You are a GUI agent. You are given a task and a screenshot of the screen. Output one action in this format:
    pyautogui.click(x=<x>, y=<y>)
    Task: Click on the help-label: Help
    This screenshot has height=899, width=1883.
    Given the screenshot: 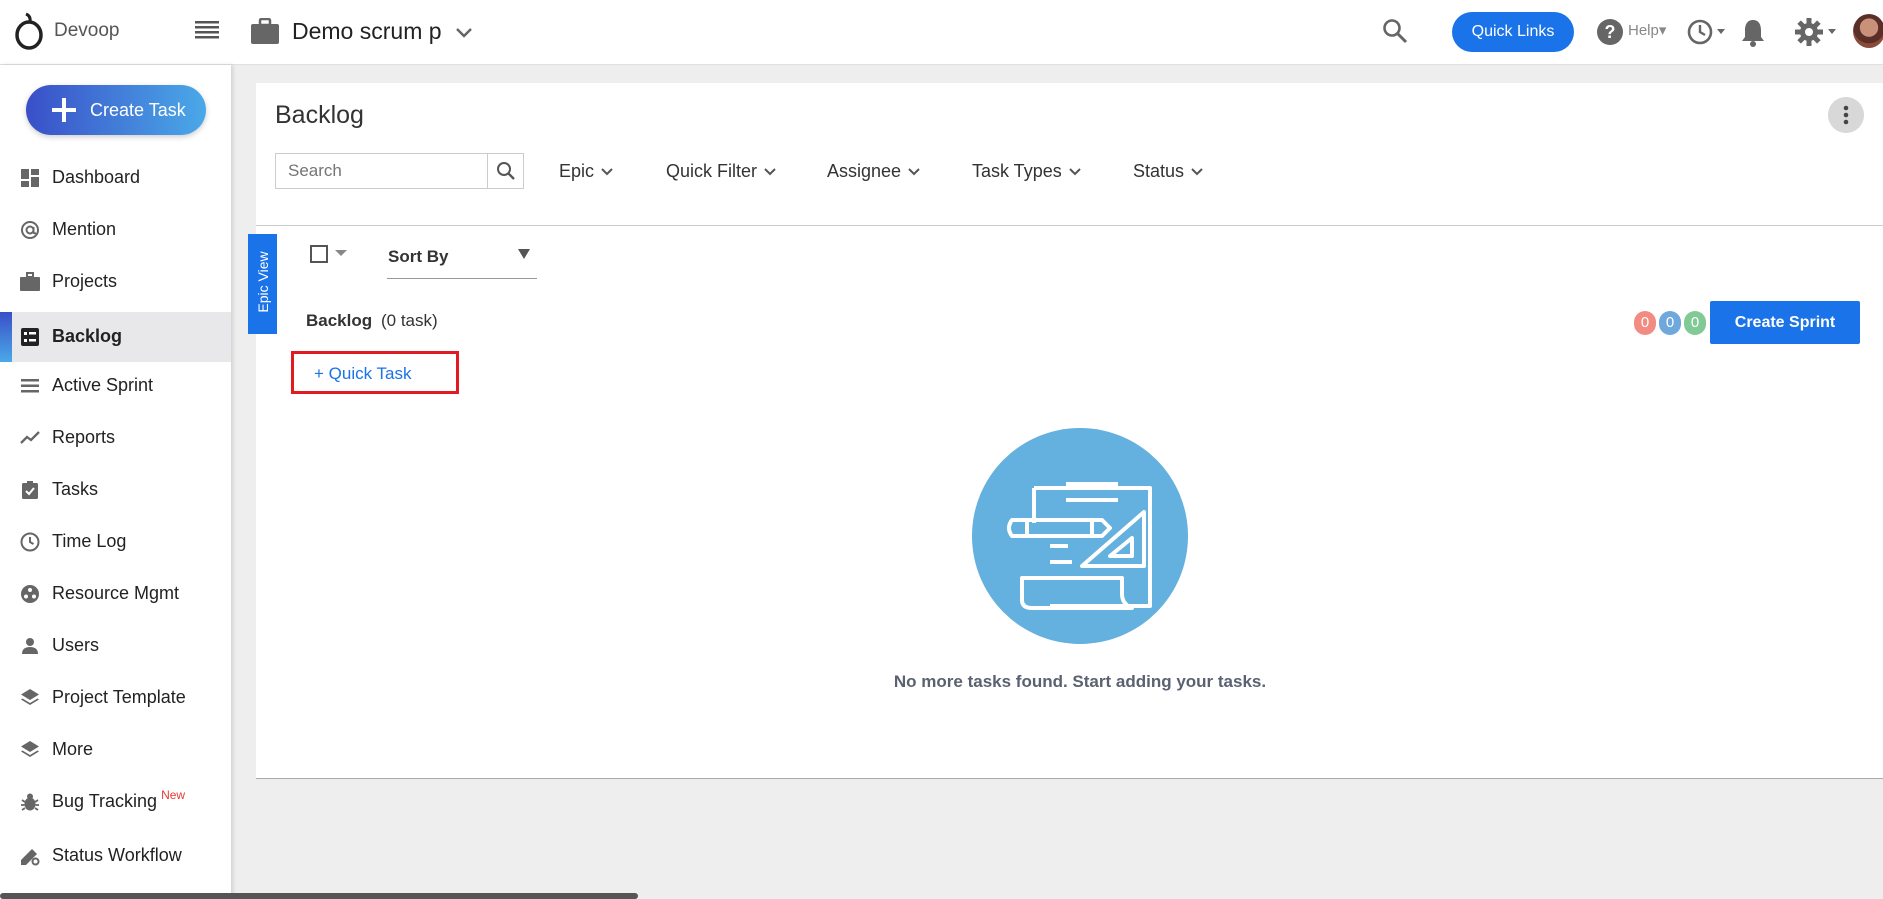 What is the action you would take?
    pyautogui.click(x=1643, y=30)
    